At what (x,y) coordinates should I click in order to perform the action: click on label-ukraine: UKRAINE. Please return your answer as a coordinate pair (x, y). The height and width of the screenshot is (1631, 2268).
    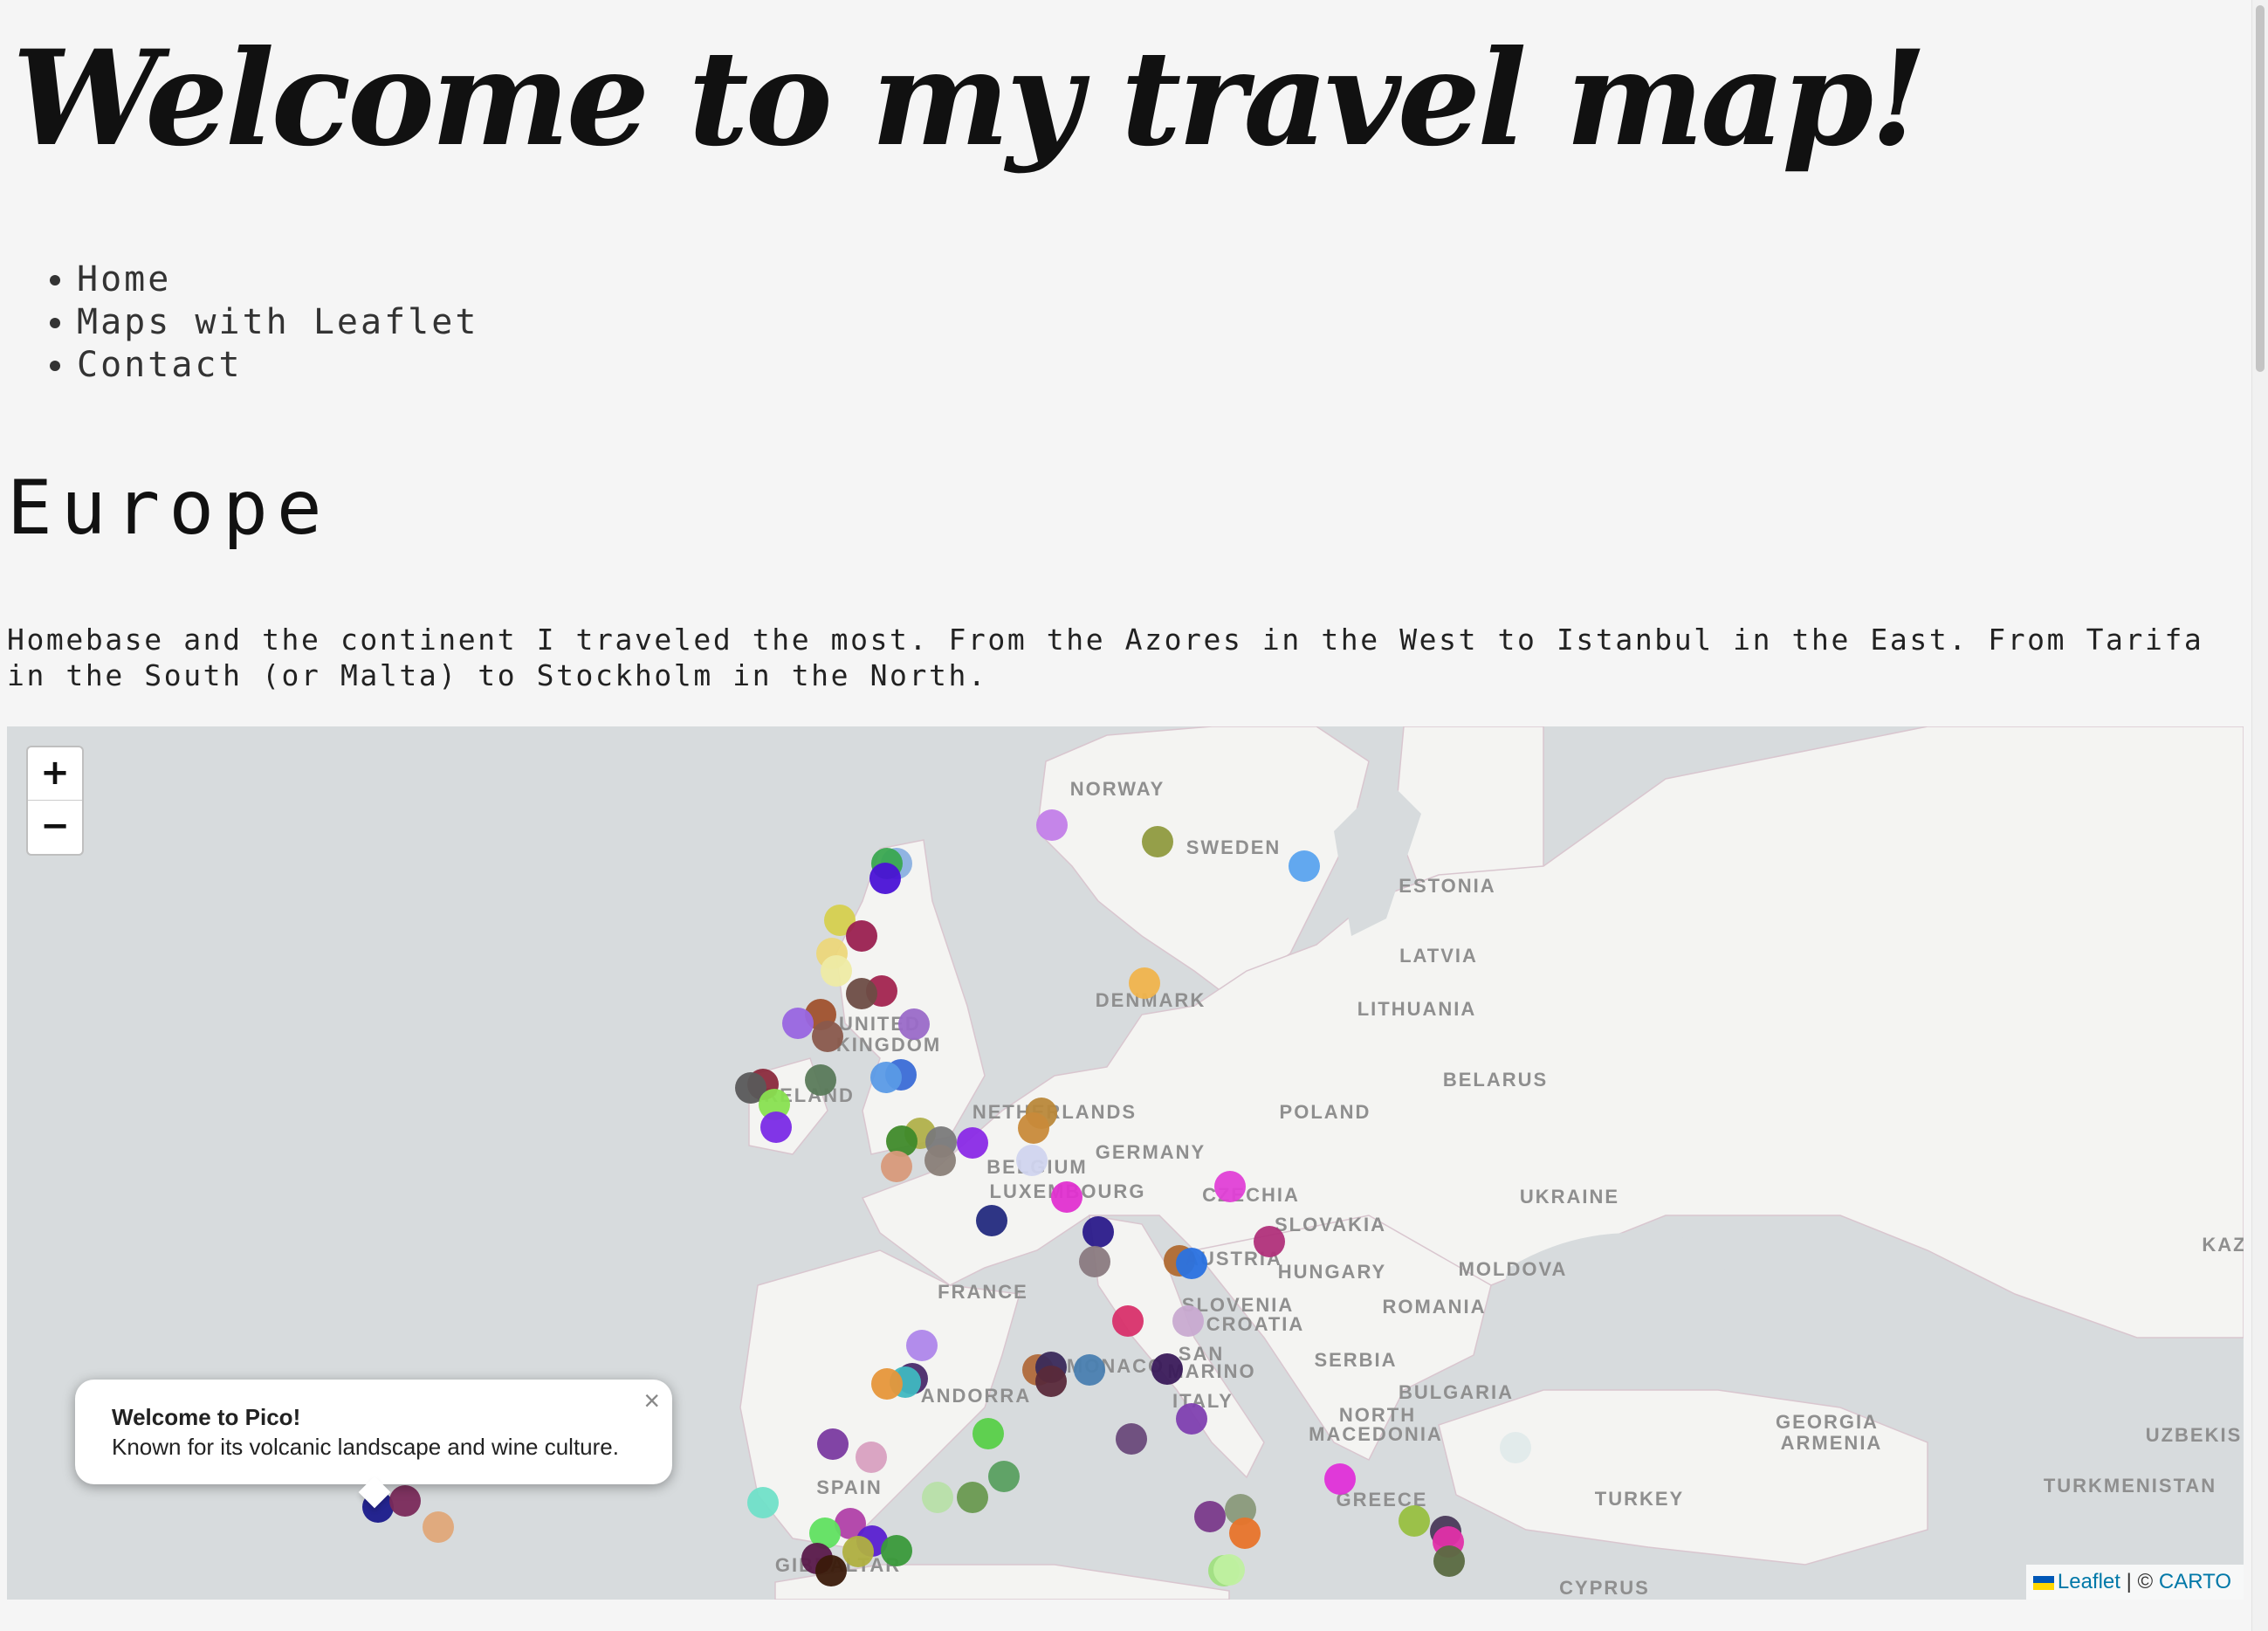
    Looking at the image, I should click on (1570, 1197).